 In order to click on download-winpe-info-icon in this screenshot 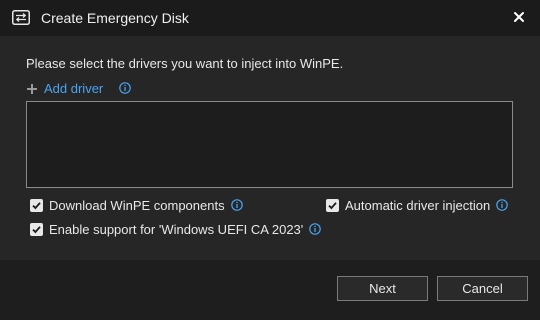, I will do `click(236, 205)`.